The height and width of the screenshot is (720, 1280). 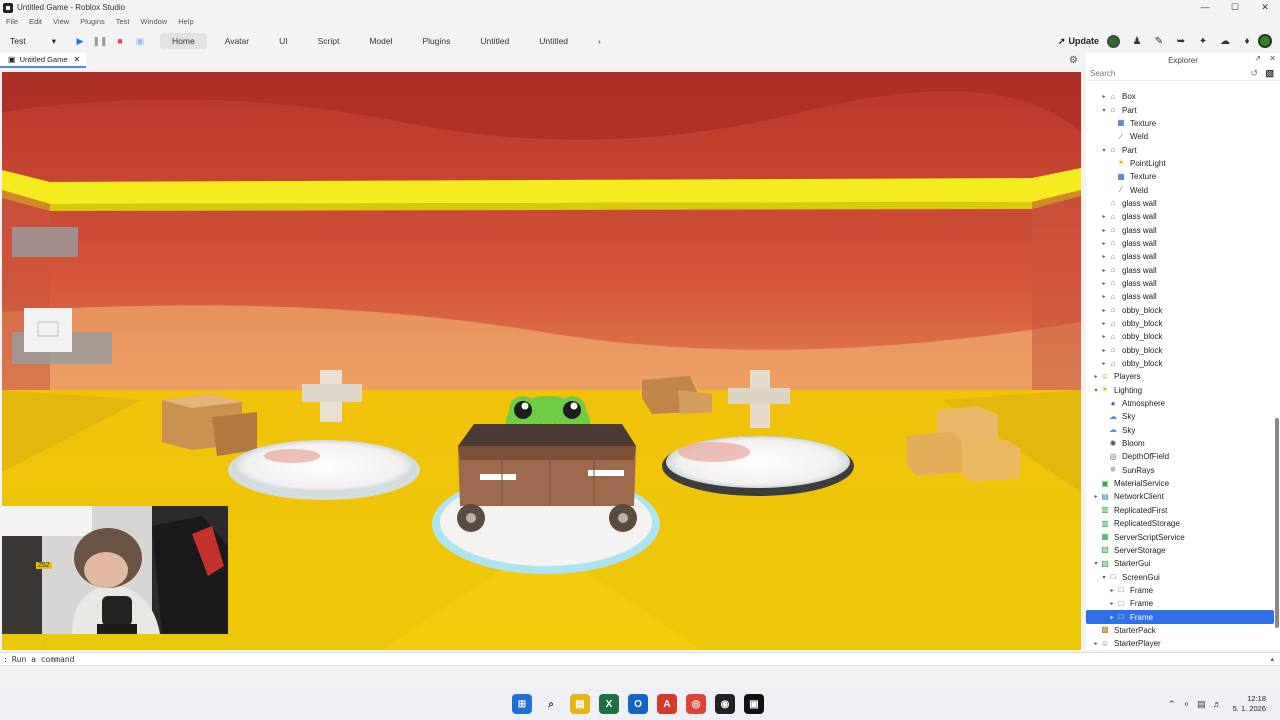 What do you see at coordinates (123, 21) in the screenshot?
I see `menu-test: Test` at bounding box center [123, 21].